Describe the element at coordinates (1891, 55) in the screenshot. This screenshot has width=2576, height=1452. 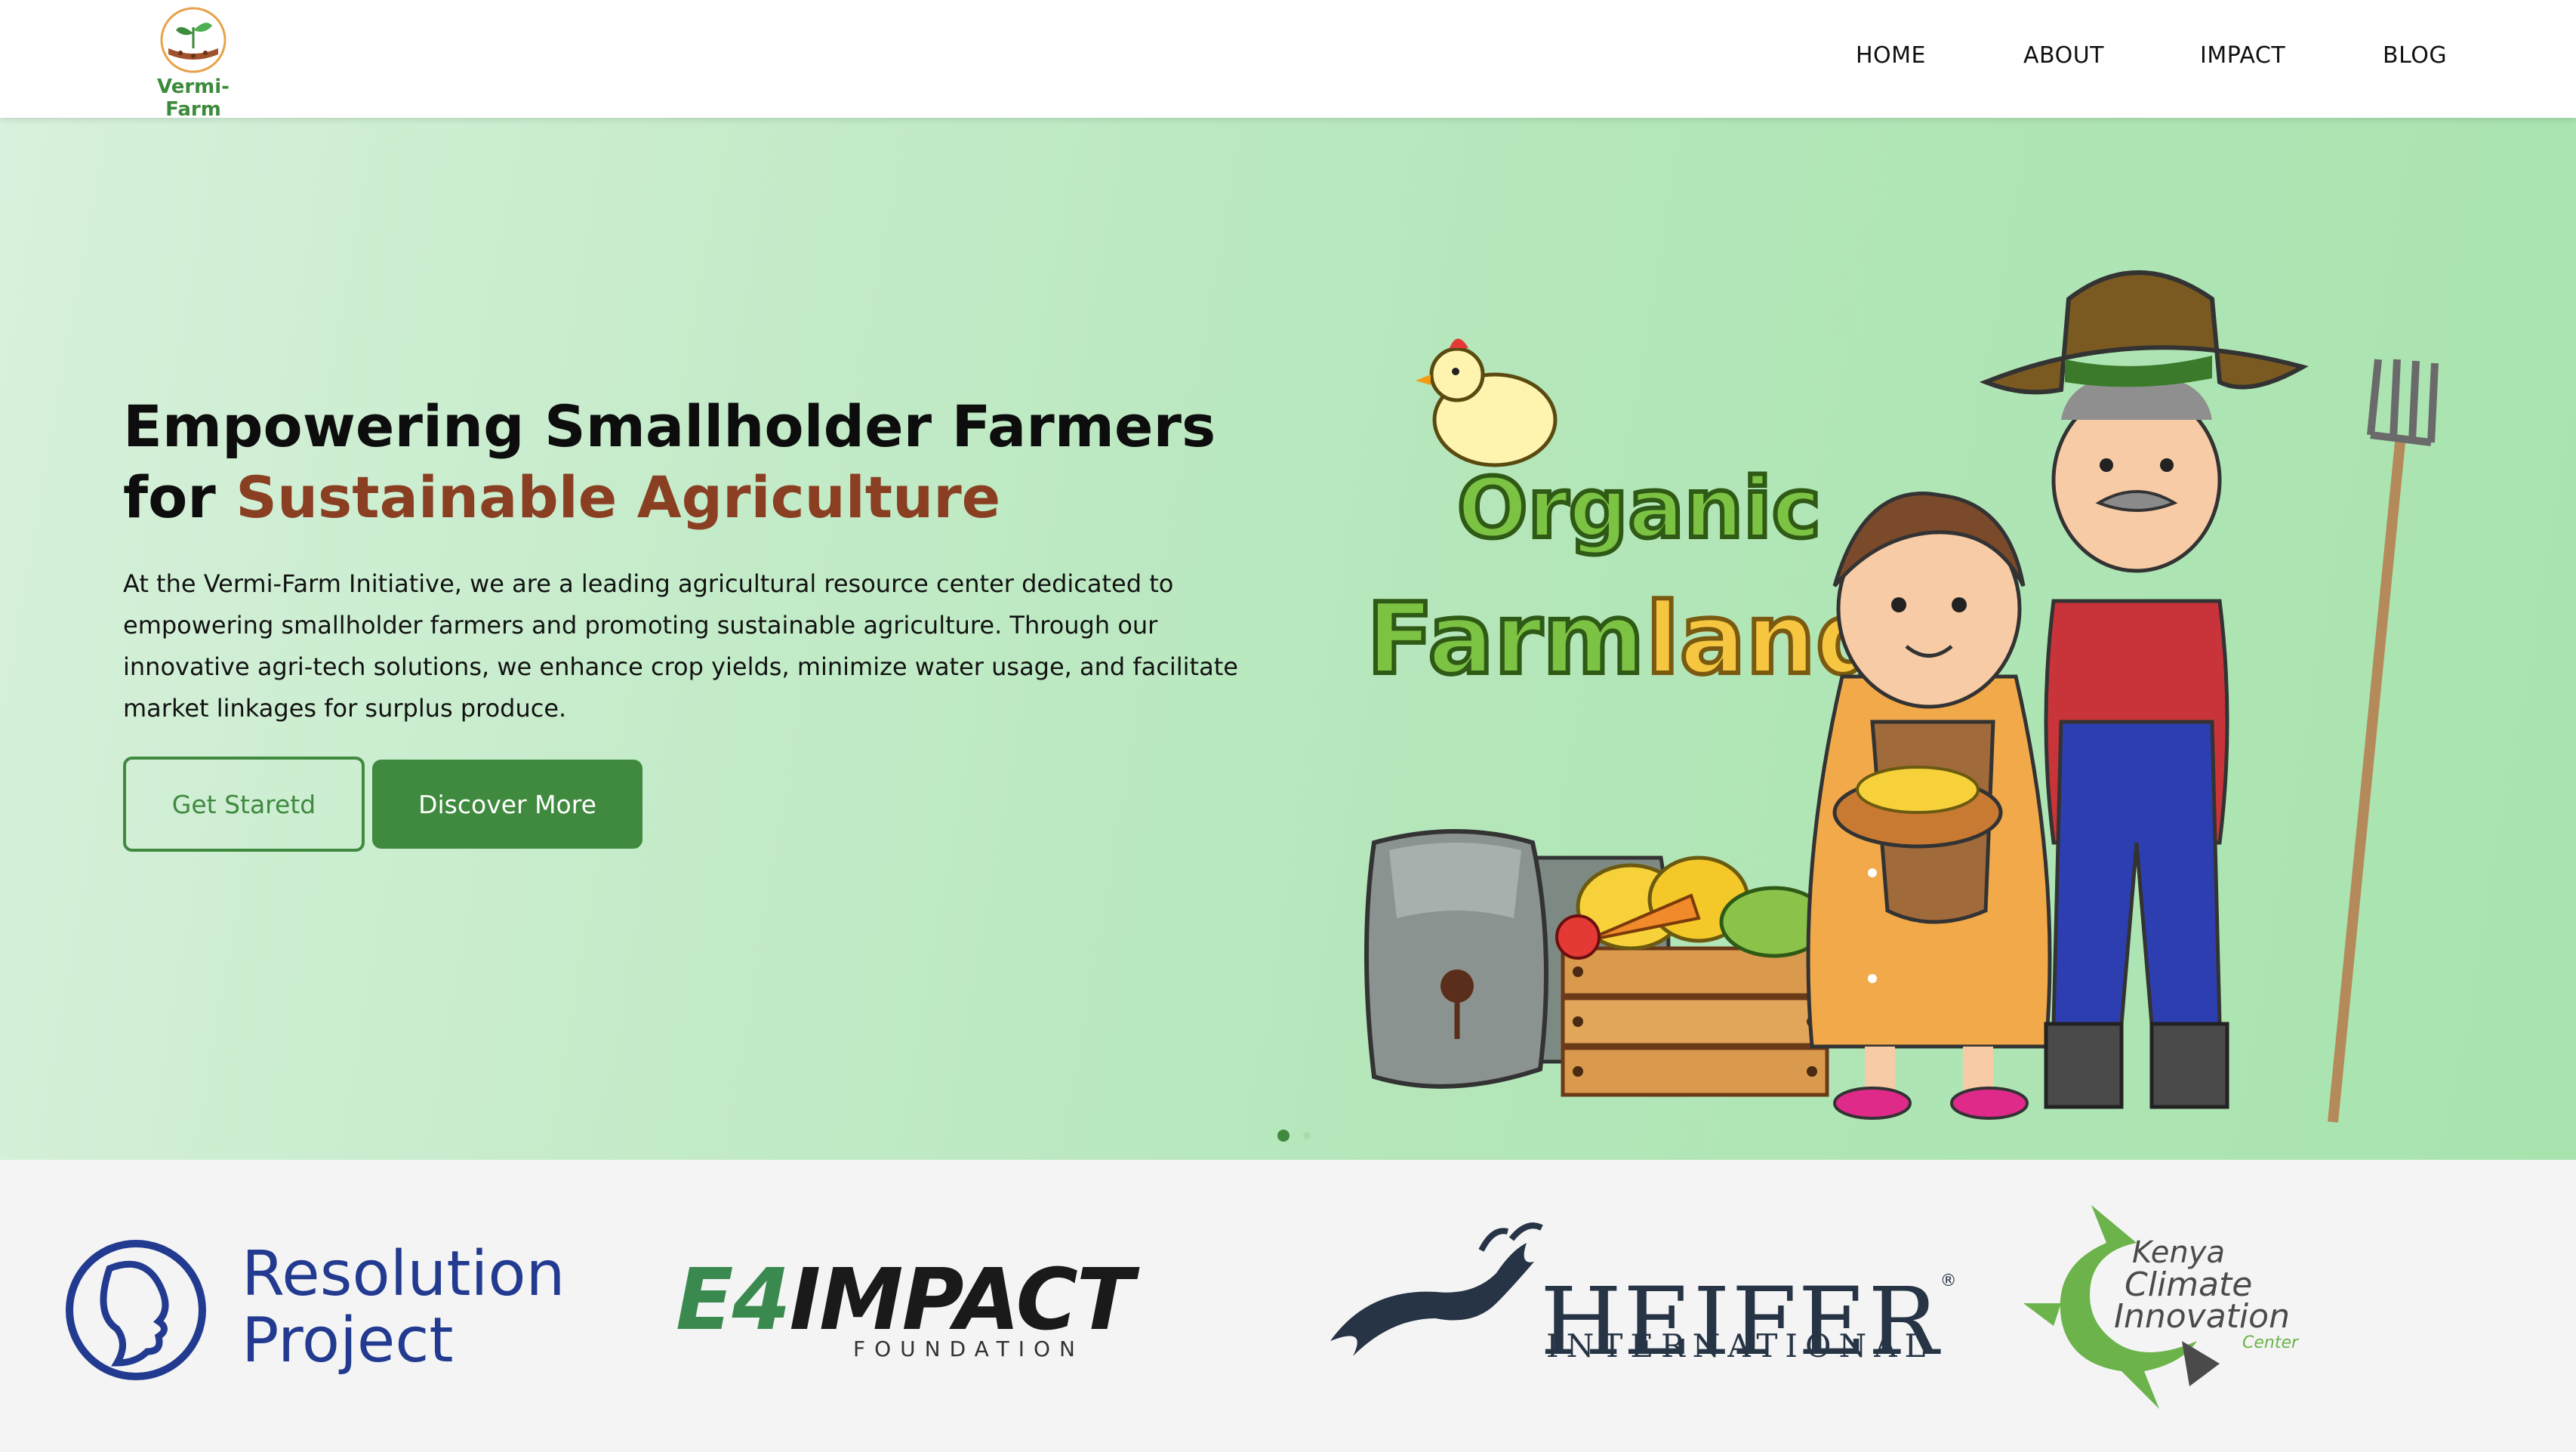
I see `nav-home: HOME` at that location.